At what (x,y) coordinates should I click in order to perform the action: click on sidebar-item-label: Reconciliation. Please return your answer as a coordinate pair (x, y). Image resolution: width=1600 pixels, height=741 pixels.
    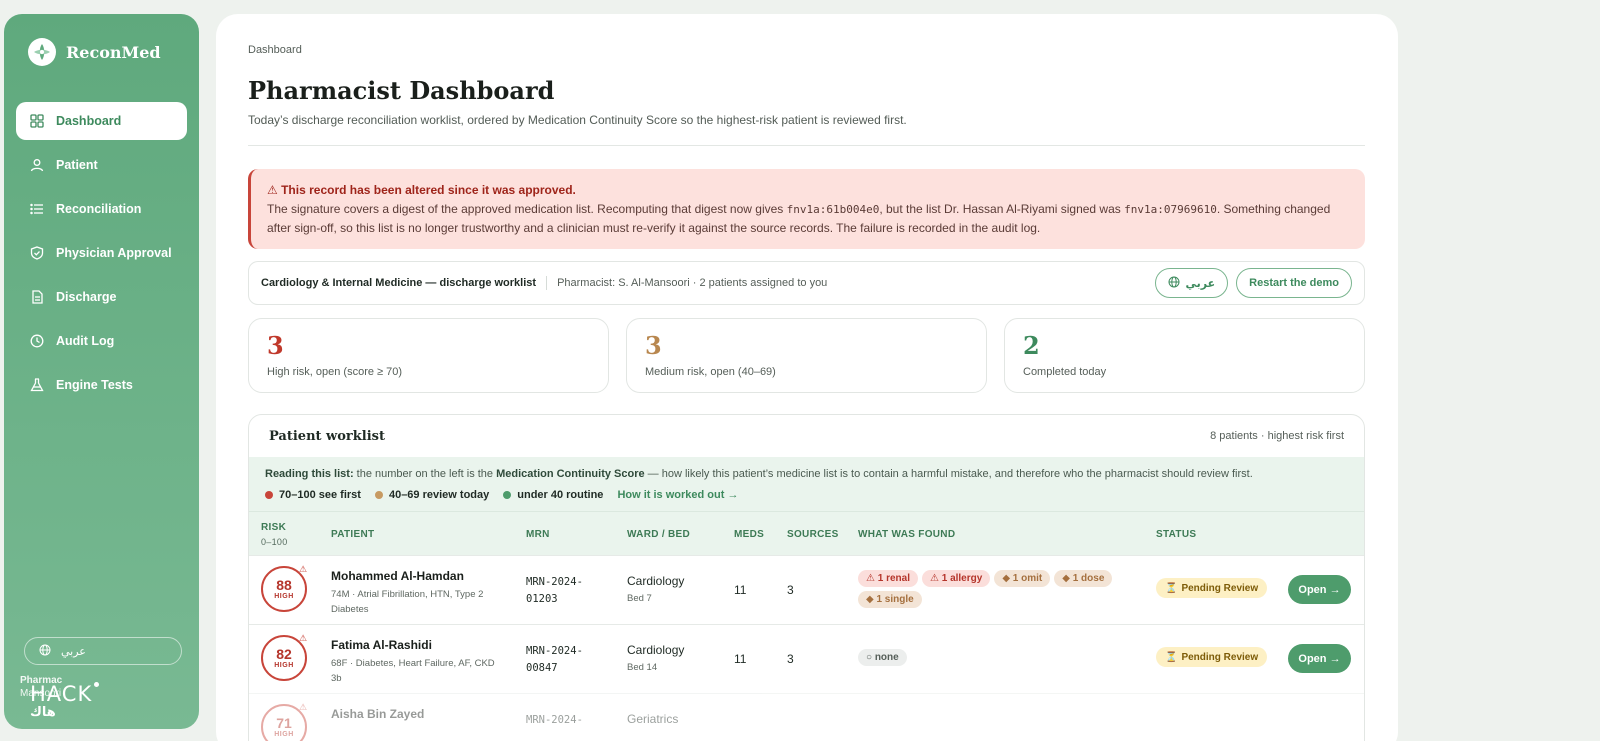
    Looking at the image, I should click on (99, 209).